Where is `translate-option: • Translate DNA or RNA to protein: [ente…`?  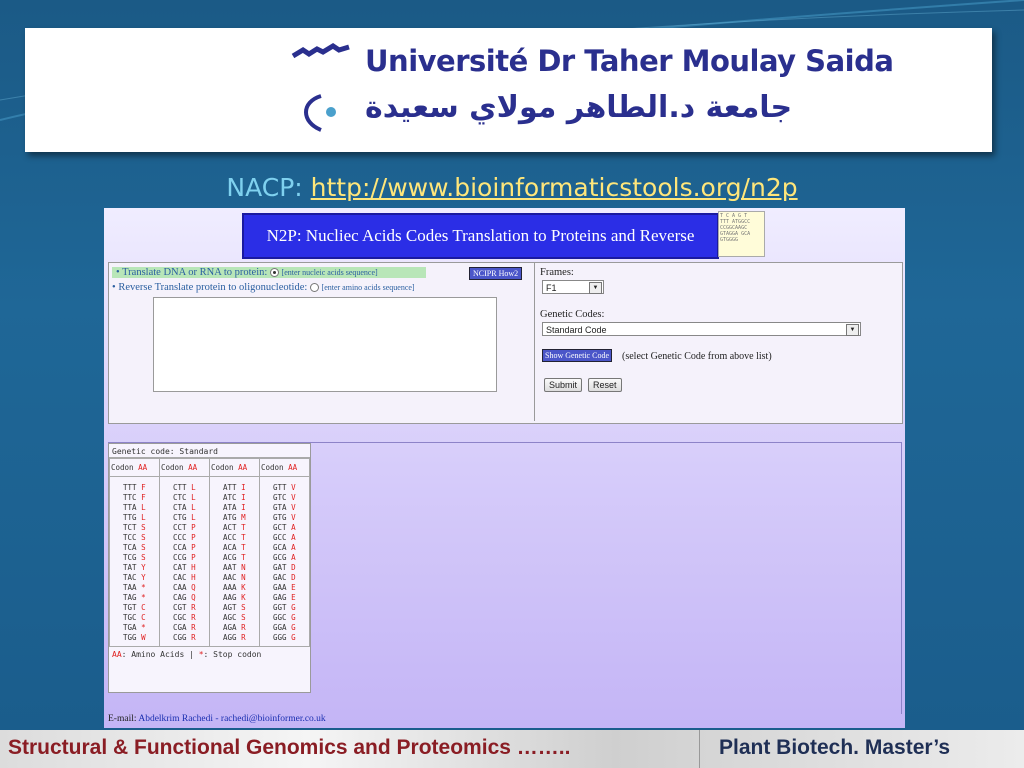
translate-option: • Translate DNA or RNA to protein: [ente… is located at coordinates (269, 272).